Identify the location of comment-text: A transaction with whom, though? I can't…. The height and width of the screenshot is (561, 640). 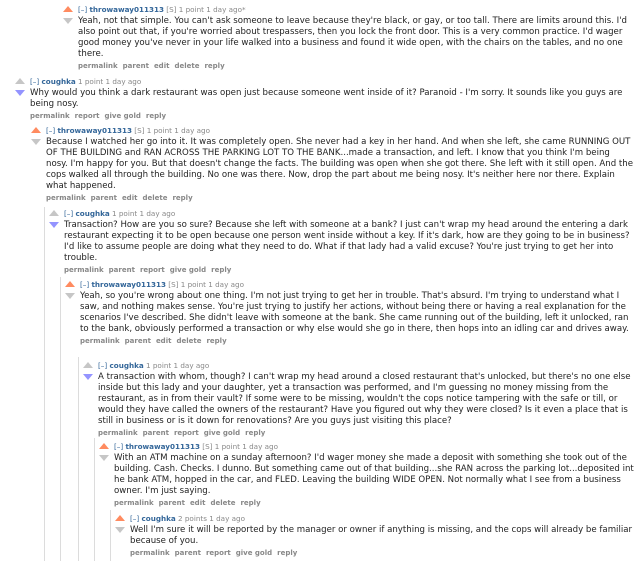
(364, 399).